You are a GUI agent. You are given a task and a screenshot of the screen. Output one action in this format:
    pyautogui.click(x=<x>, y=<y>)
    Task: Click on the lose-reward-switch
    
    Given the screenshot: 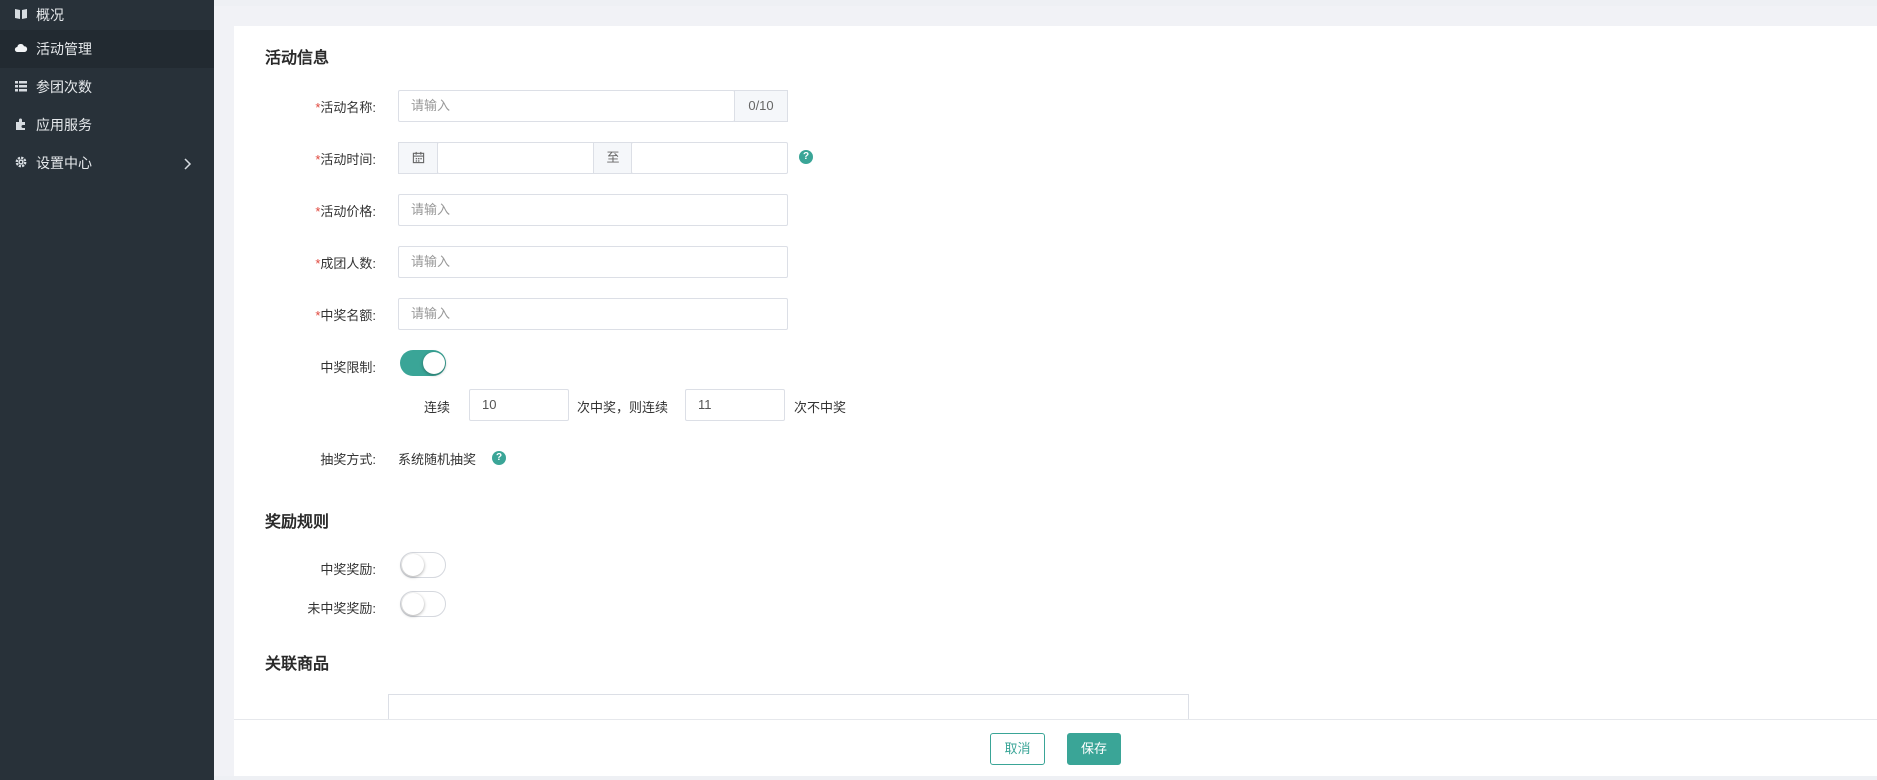 What is the action you would take?
    pyautogui.click(x=423, y=604)
    